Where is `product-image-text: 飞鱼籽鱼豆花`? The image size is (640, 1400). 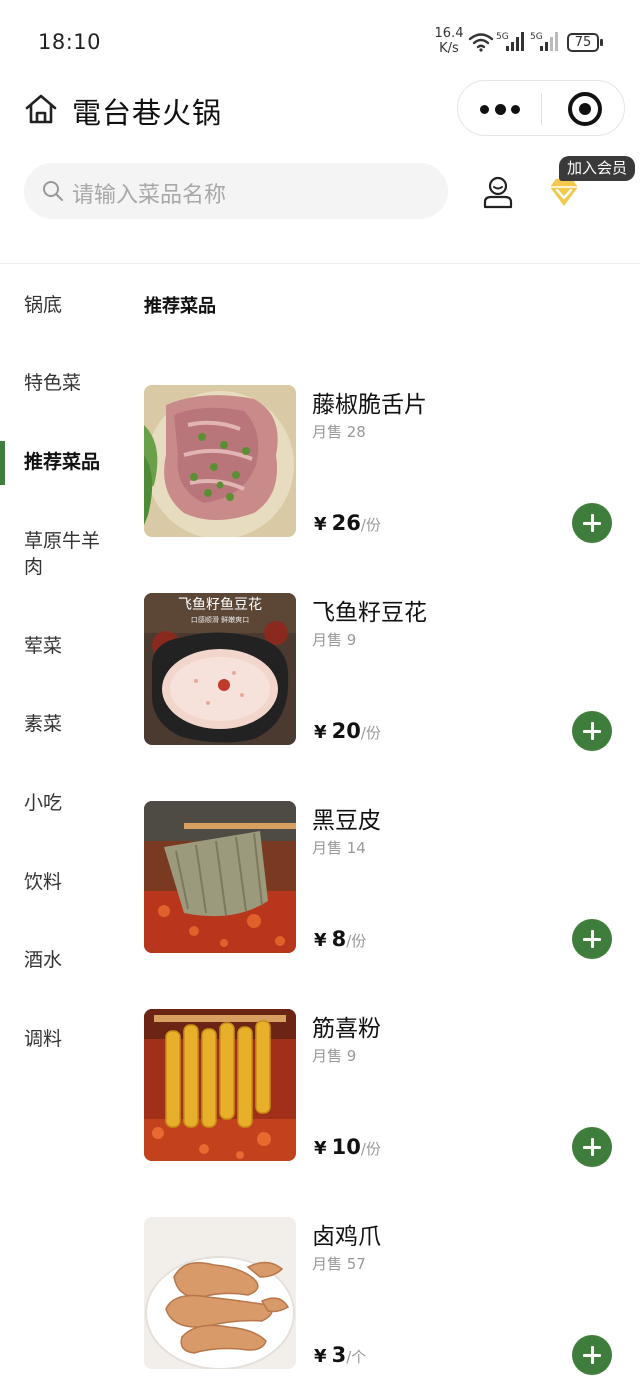
product-image-text: 飞鱼籽鱼豆花 is located at coordinates (220, 604).